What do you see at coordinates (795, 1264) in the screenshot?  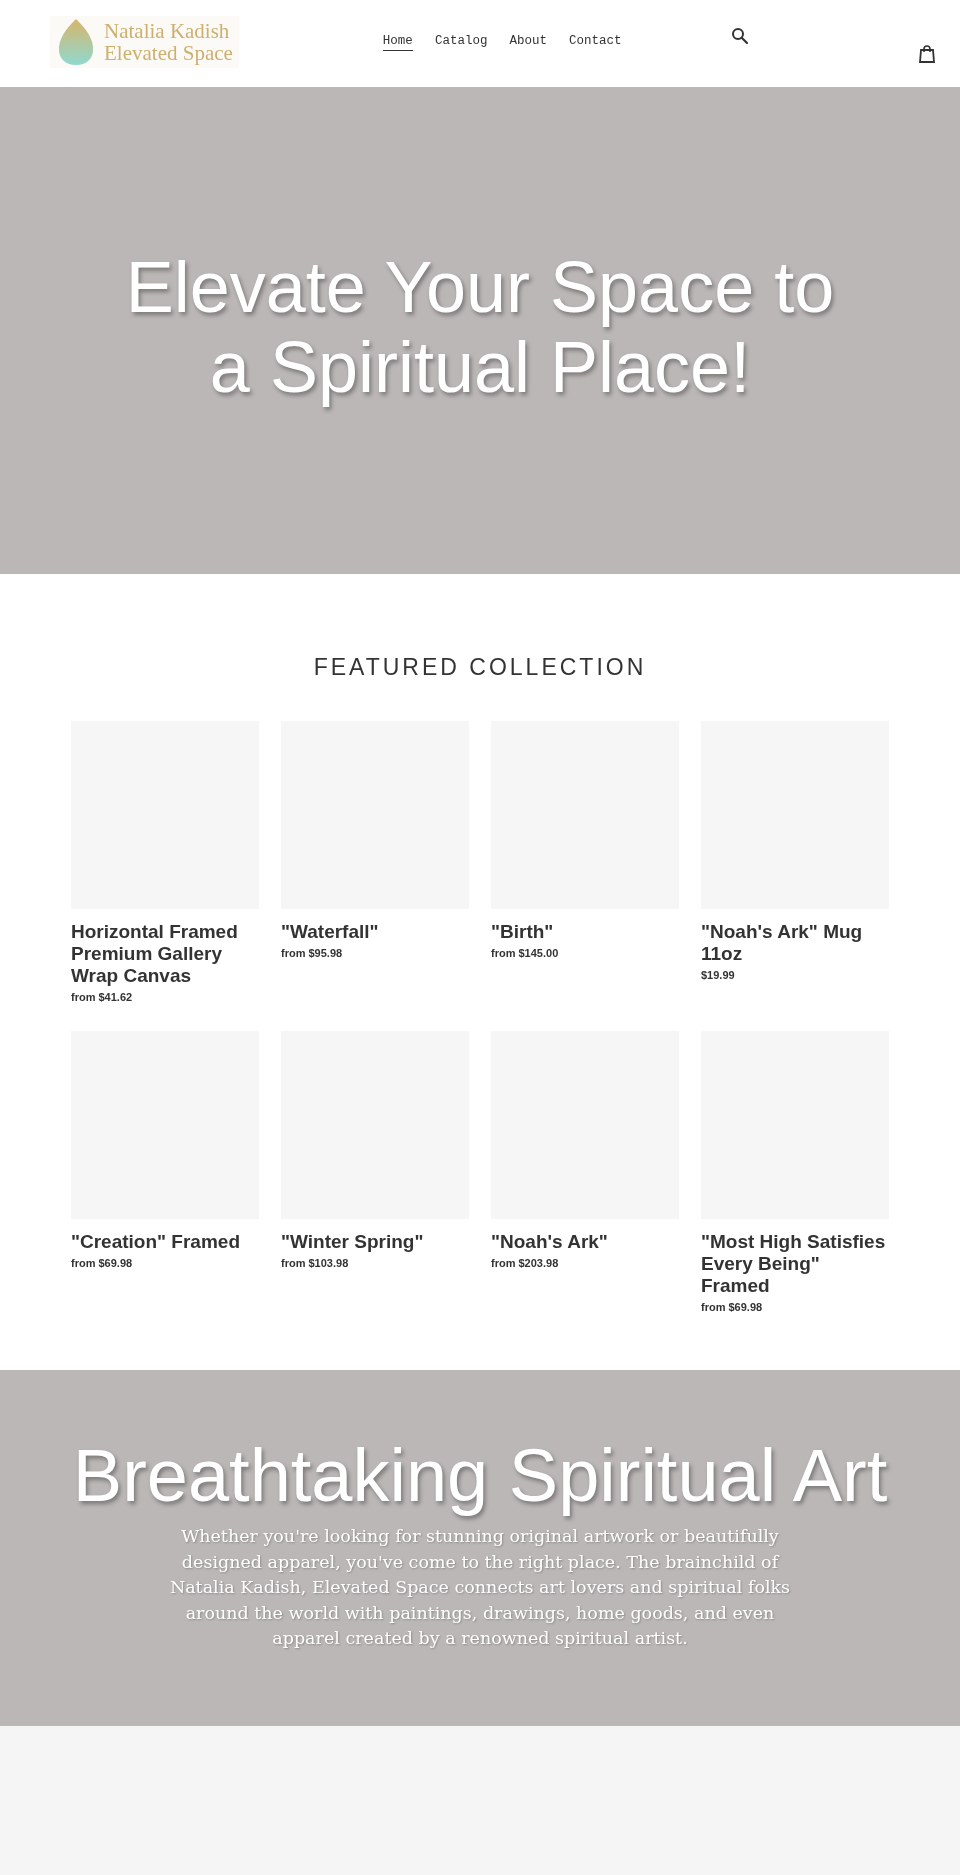 I see `product-title: "Most High Satisfies Every Being" Framed` at bounding box center [795, 1264].